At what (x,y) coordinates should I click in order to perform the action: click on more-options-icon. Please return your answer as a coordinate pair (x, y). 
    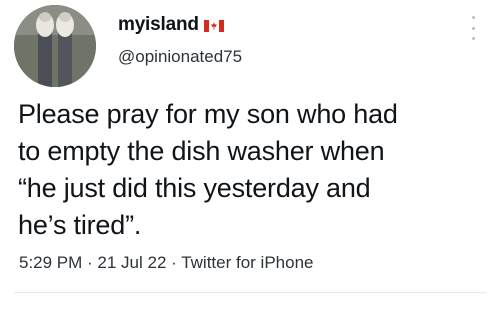
    Looking at the image, I should click on (473, 28).